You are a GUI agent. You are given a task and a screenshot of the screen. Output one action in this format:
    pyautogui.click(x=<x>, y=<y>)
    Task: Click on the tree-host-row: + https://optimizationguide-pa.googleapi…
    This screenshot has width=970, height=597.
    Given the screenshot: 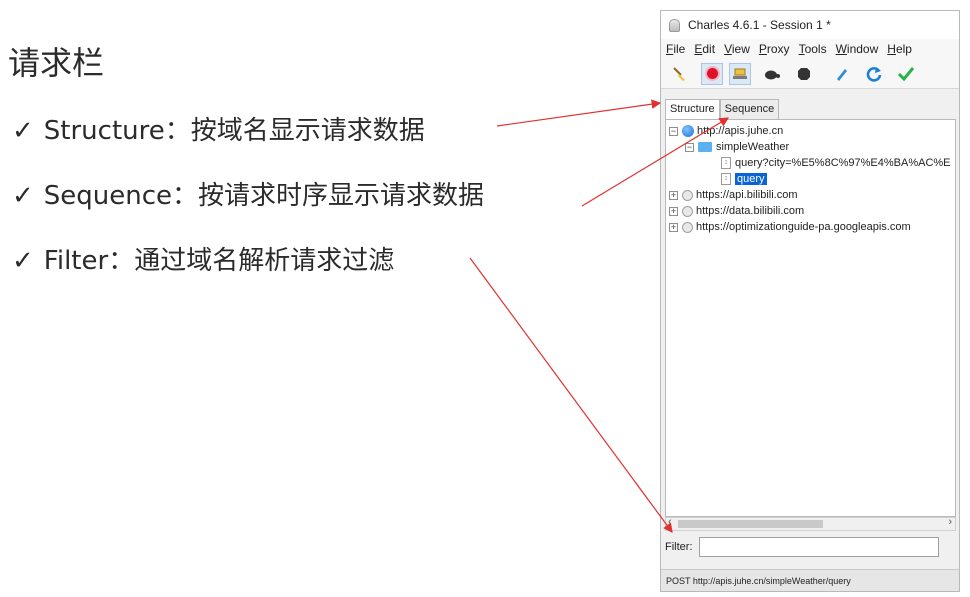 What is the action you would take?
    pyautogui.click(x=790, y=227)
    